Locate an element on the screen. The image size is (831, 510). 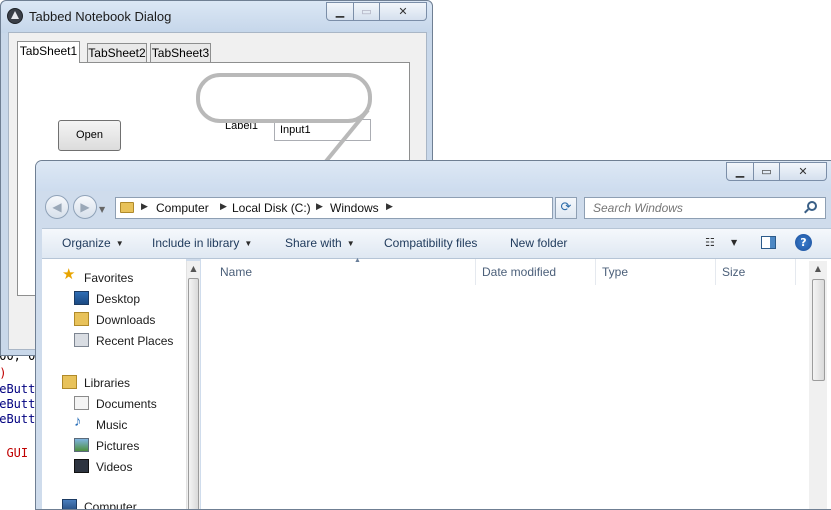
nav-recent-places-label: Recent Places is located at coordinates (135, 341).